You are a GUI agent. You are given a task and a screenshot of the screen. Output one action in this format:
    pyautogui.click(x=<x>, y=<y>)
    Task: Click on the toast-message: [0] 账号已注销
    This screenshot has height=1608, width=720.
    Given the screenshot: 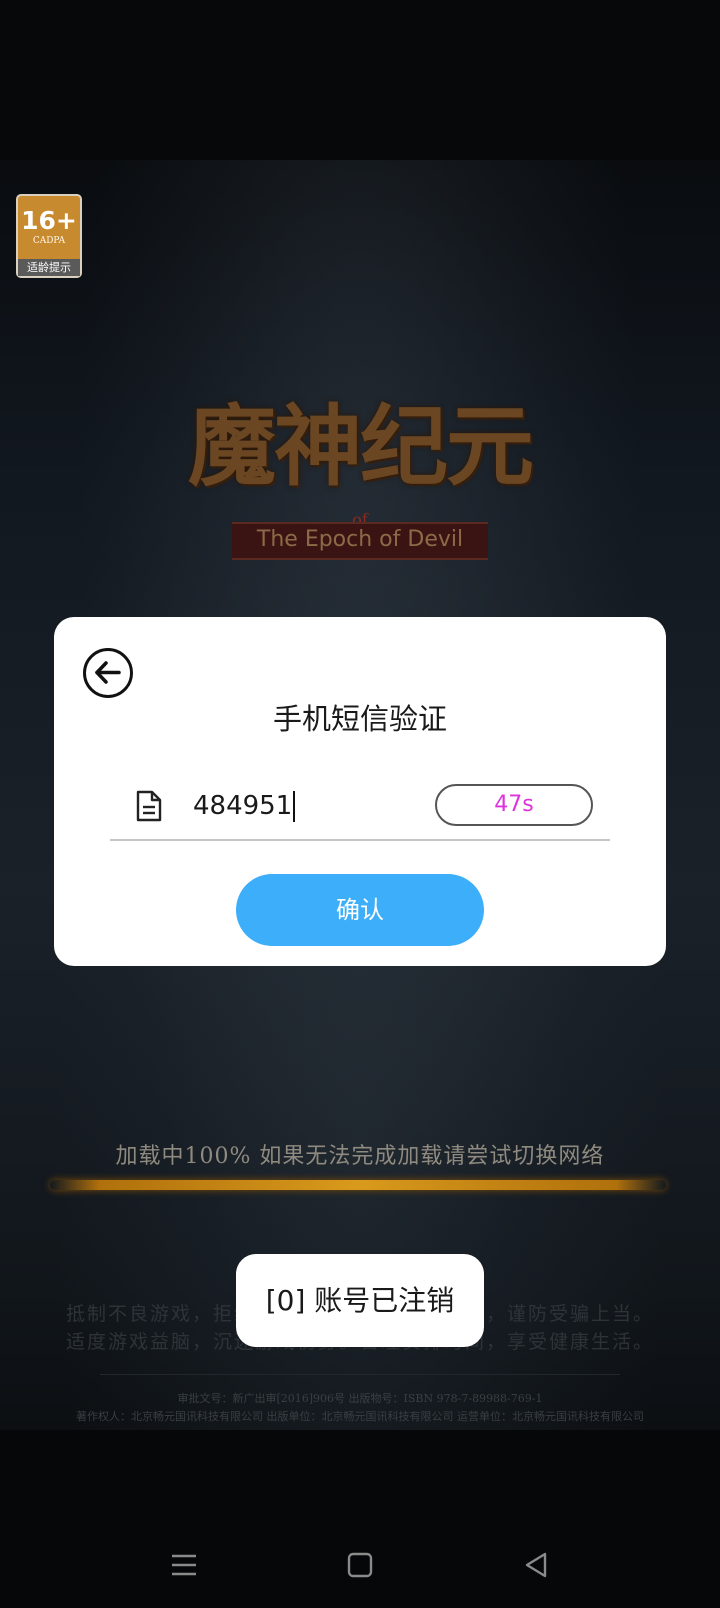 What is the action you would take?
    pyautogui.click(x=360, y=1300)
    